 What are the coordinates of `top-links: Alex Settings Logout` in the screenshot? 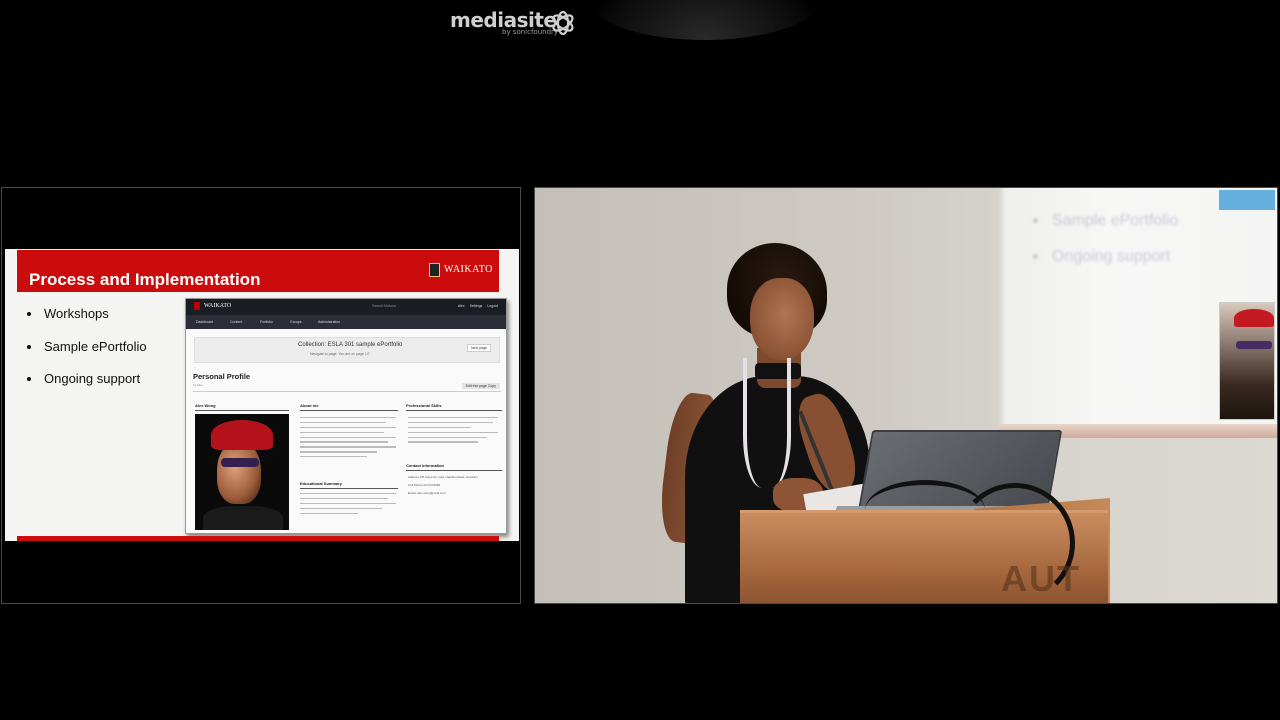 It's located at (478, 306).